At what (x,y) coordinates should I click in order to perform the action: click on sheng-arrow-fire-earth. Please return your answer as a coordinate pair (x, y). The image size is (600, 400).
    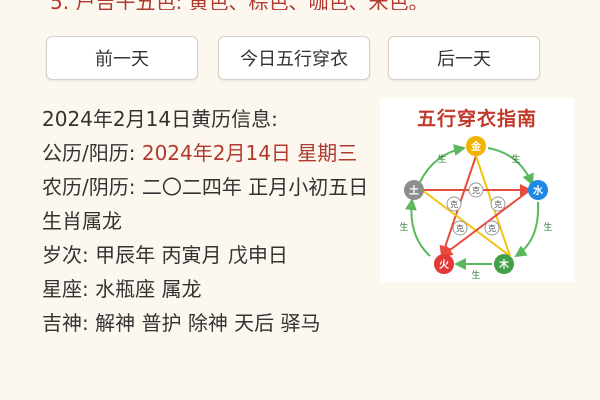
    Looking at the image, I should click on (417, 227).